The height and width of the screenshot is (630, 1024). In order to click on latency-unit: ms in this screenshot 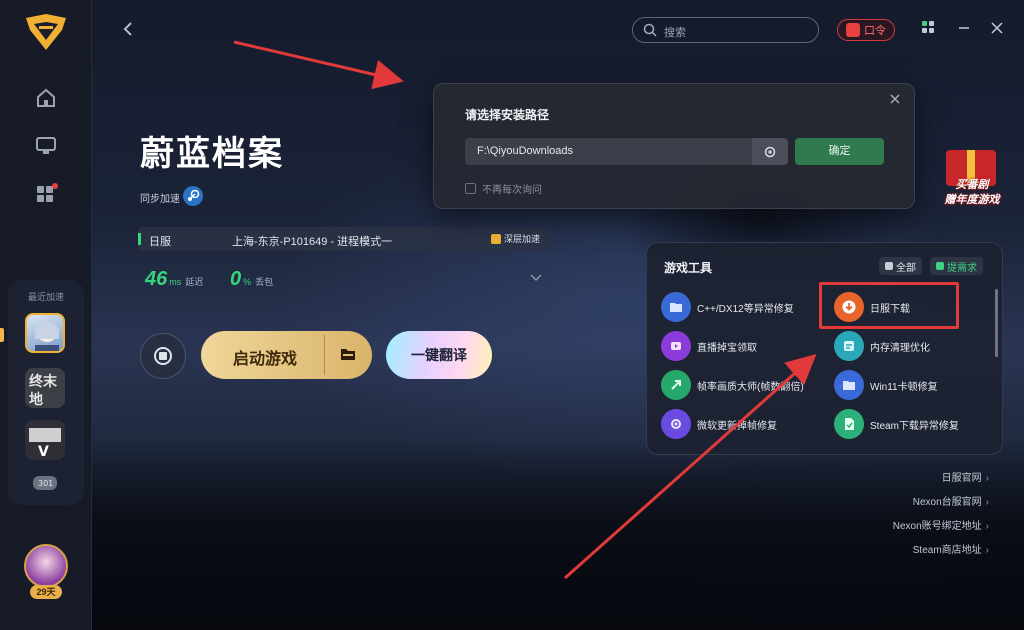, I will do `click(175, 282)`.